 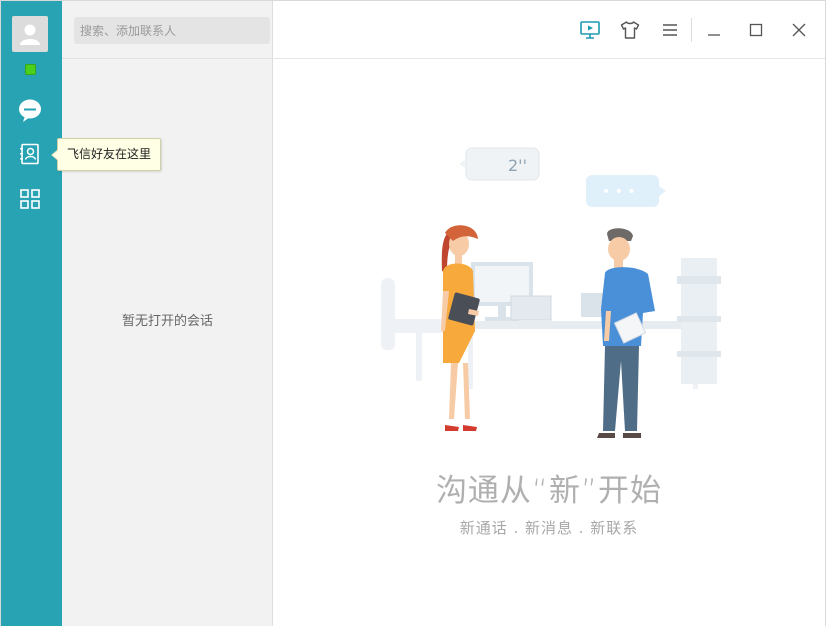 What do you see at coordinates (460, 328) in the screenshot?
I see `woman-figure` at bounding box center [460, 328].